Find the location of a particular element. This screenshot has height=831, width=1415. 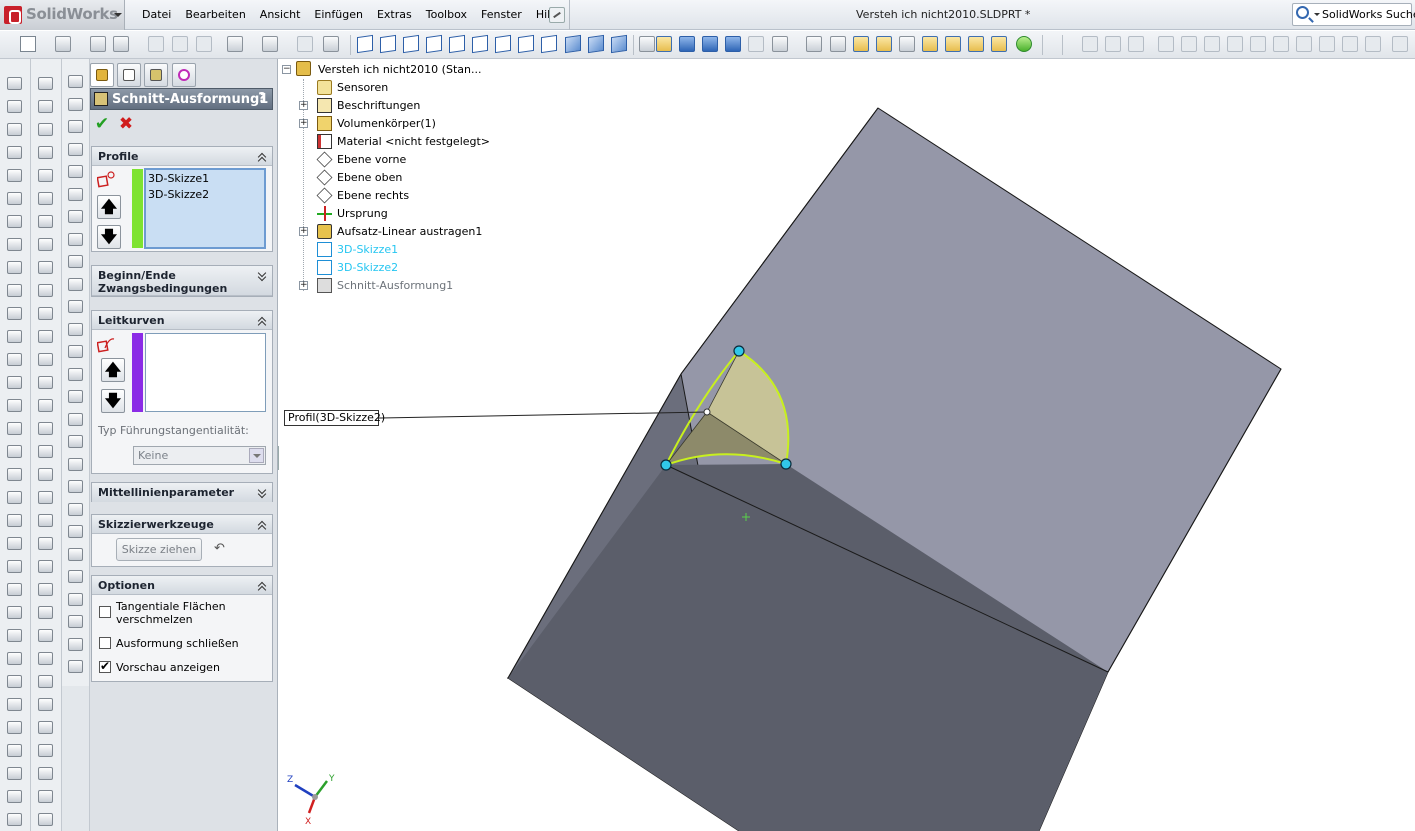

sketch-offset-icon is located at coordinates (1327, 44).